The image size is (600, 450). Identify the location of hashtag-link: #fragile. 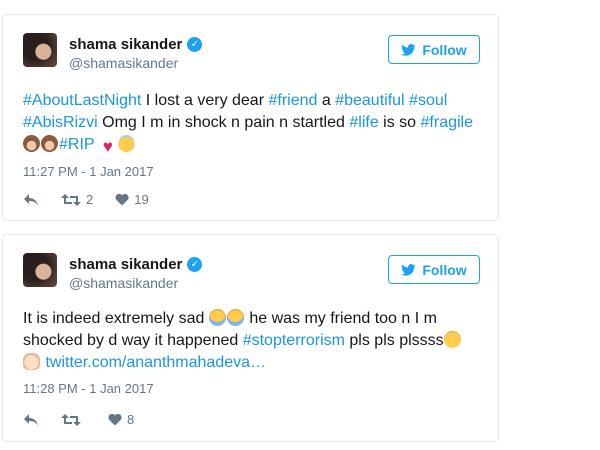
(447, 122).